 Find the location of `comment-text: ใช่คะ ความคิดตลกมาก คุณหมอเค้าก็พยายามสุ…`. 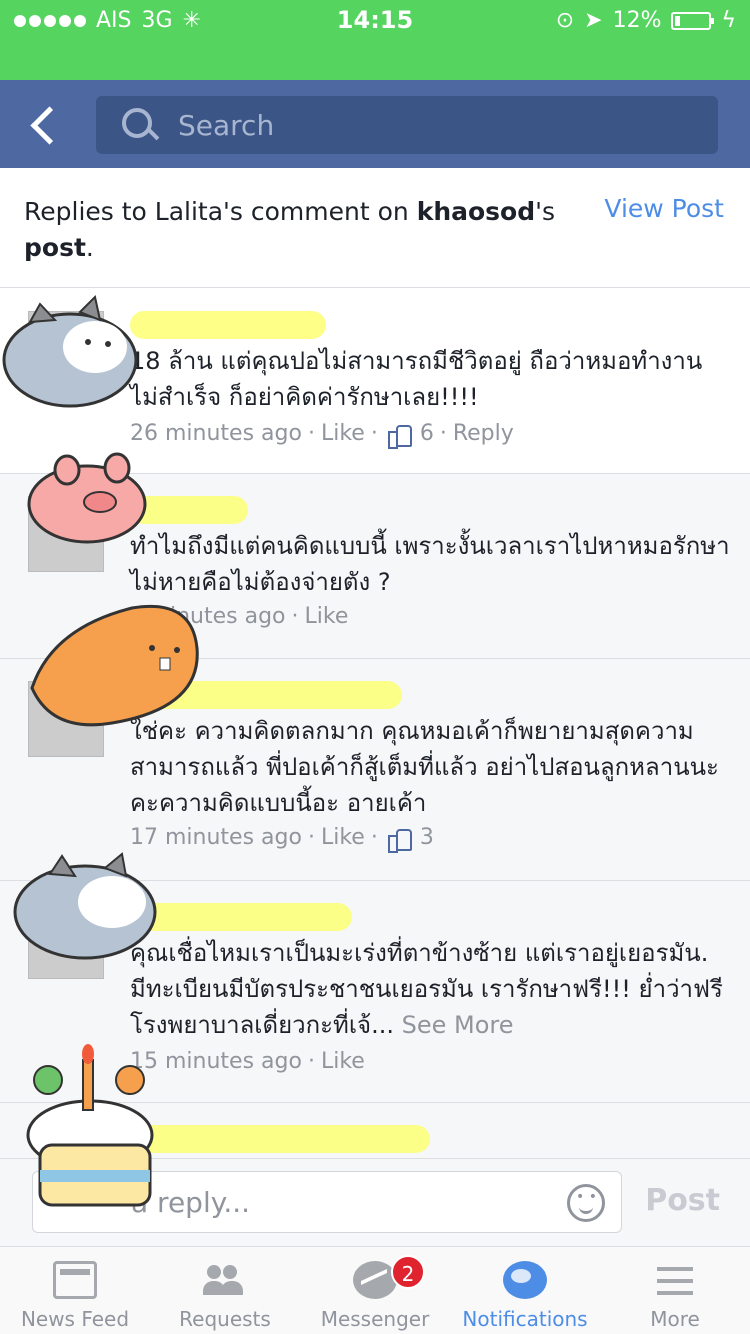

comment-text: ใช่คะ ความคิดตลกมาก คุณหมอเค้าก็พยายามสุ… is located at coordinates (424, 767).